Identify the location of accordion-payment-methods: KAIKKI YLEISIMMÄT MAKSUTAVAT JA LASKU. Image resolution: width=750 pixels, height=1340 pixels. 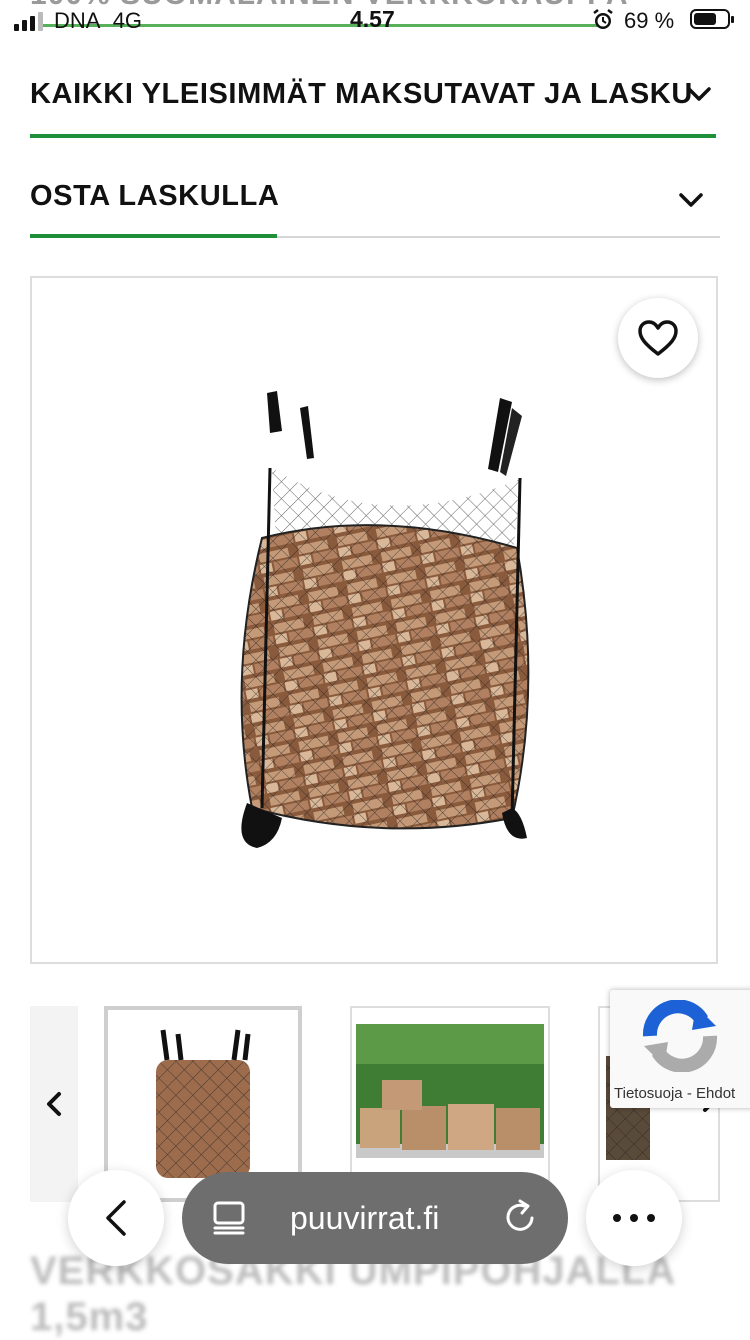
(373, 108).